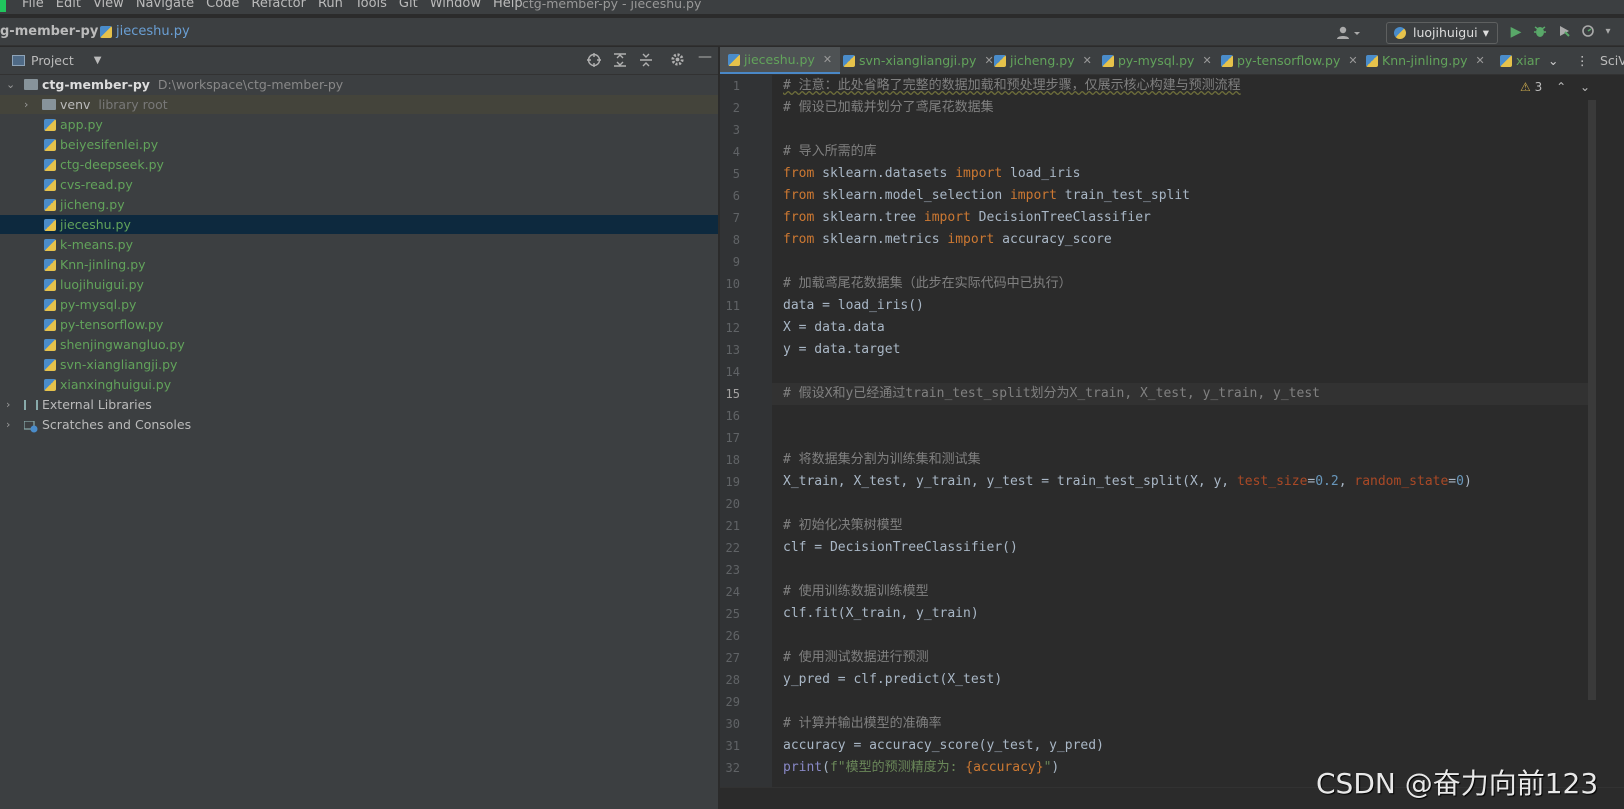 Image resolution: width=1624 pixels, height=809 pixels. Describe the element at coordinates (1561, 87) in the screenshot. I see `chevron-up-icon: ⌃` at that location.